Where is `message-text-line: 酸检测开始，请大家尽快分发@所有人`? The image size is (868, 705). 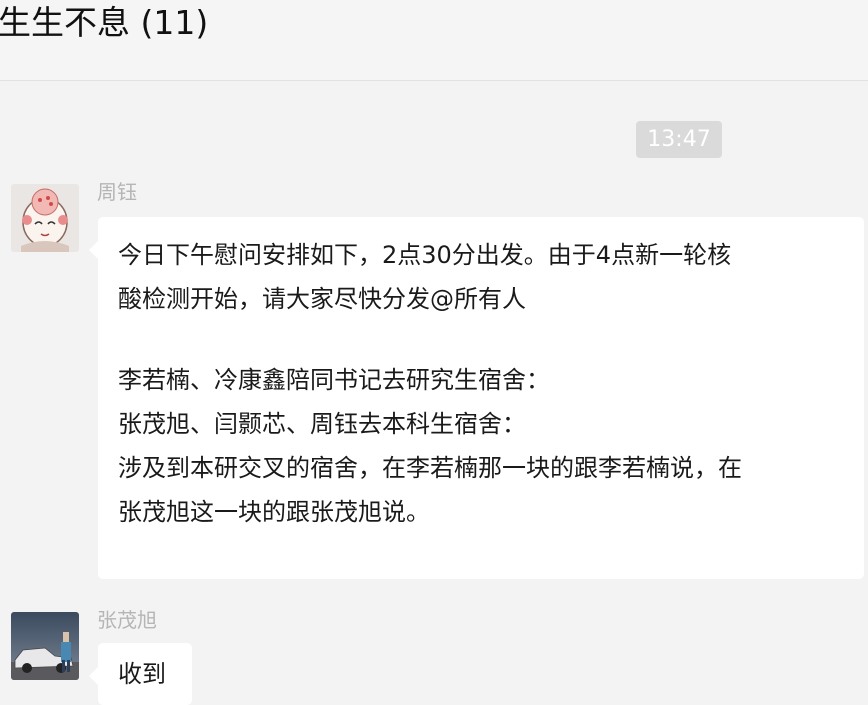
message-text-line: 酸检测开始，请大家尽快分发@所有人 is located at coordinates (322, 299).